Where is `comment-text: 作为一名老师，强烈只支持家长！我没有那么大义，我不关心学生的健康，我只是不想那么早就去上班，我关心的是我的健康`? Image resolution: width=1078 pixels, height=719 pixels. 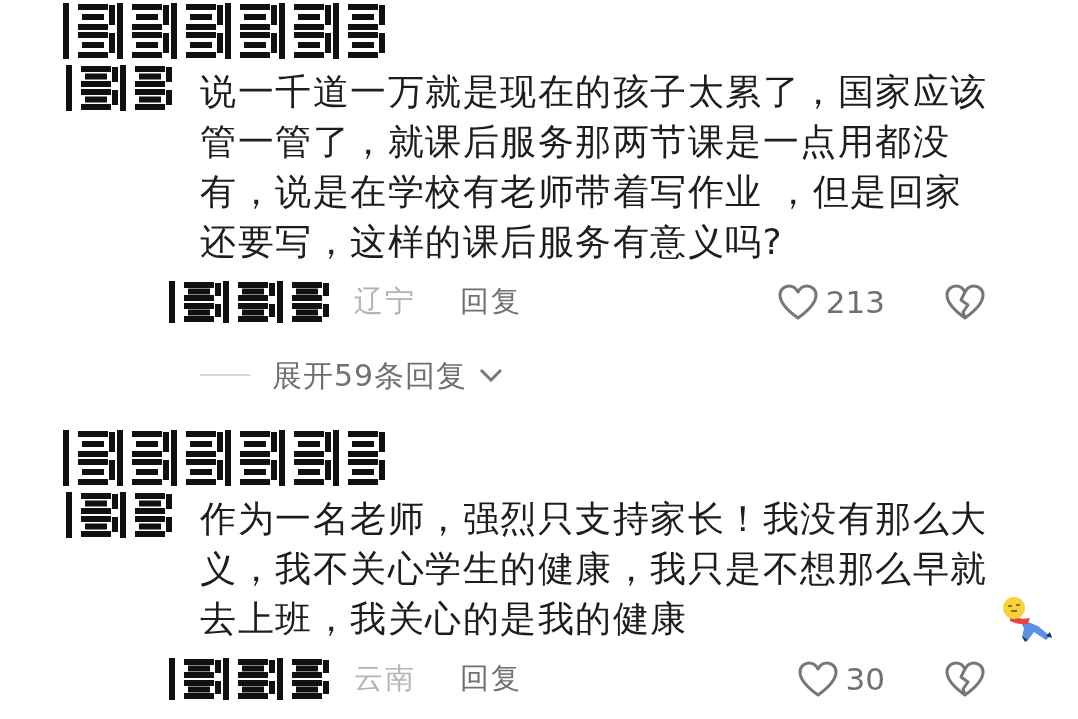
comment-text: 作为一名老师，强烈只支持家长！我没有那么大义，我不关心学生的健康，我只是不想那么早就去上班，我关心的是我的健康 is located at coordinates (594, 568).